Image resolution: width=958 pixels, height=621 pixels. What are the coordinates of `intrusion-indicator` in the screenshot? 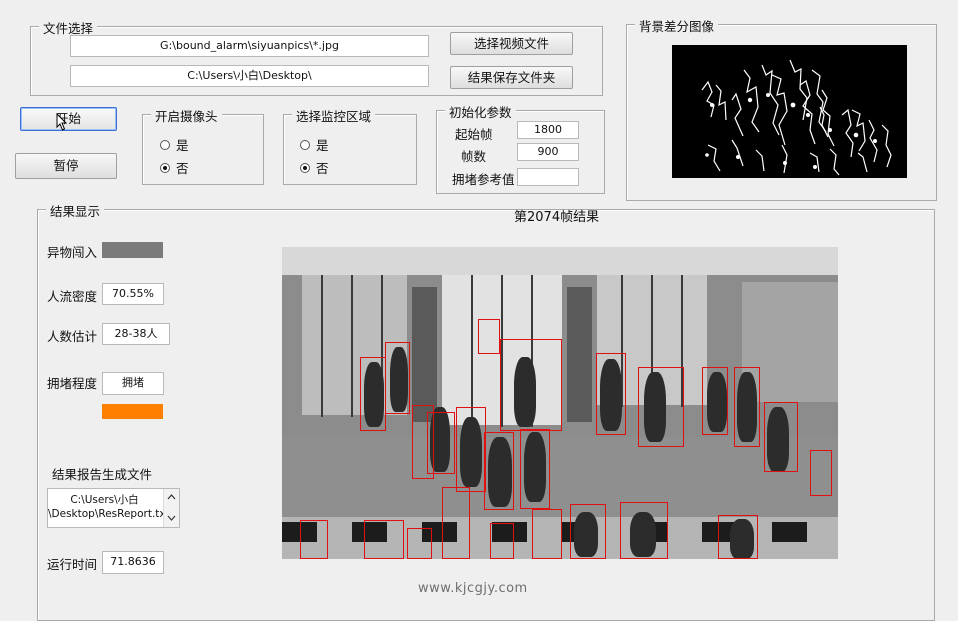 It's located at (132, 250).